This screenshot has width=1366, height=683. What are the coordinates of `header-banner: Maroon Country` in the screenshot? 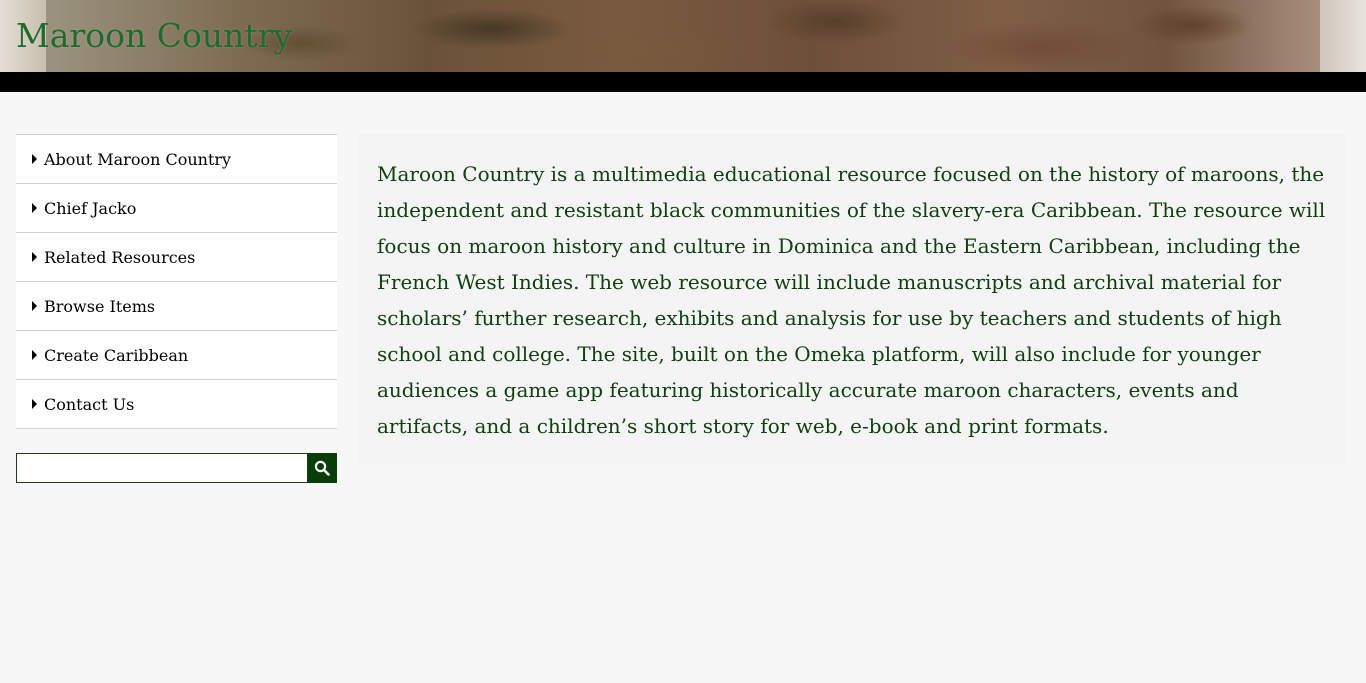 It's located at (683, 36).